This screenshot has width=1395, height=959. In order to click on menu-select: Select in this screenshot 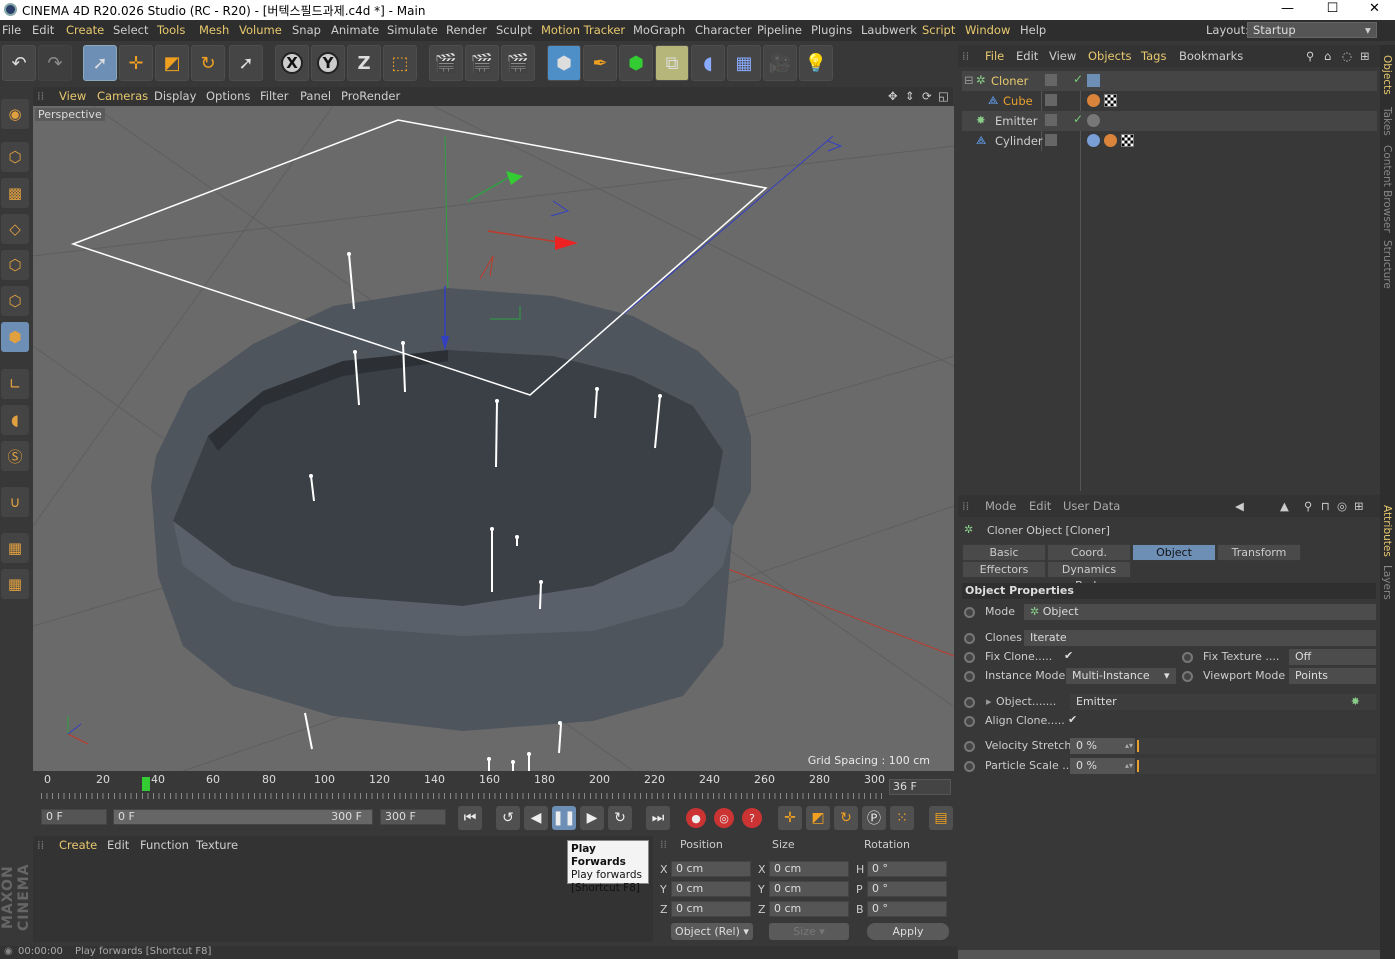, I will do `click(130, 30)`.